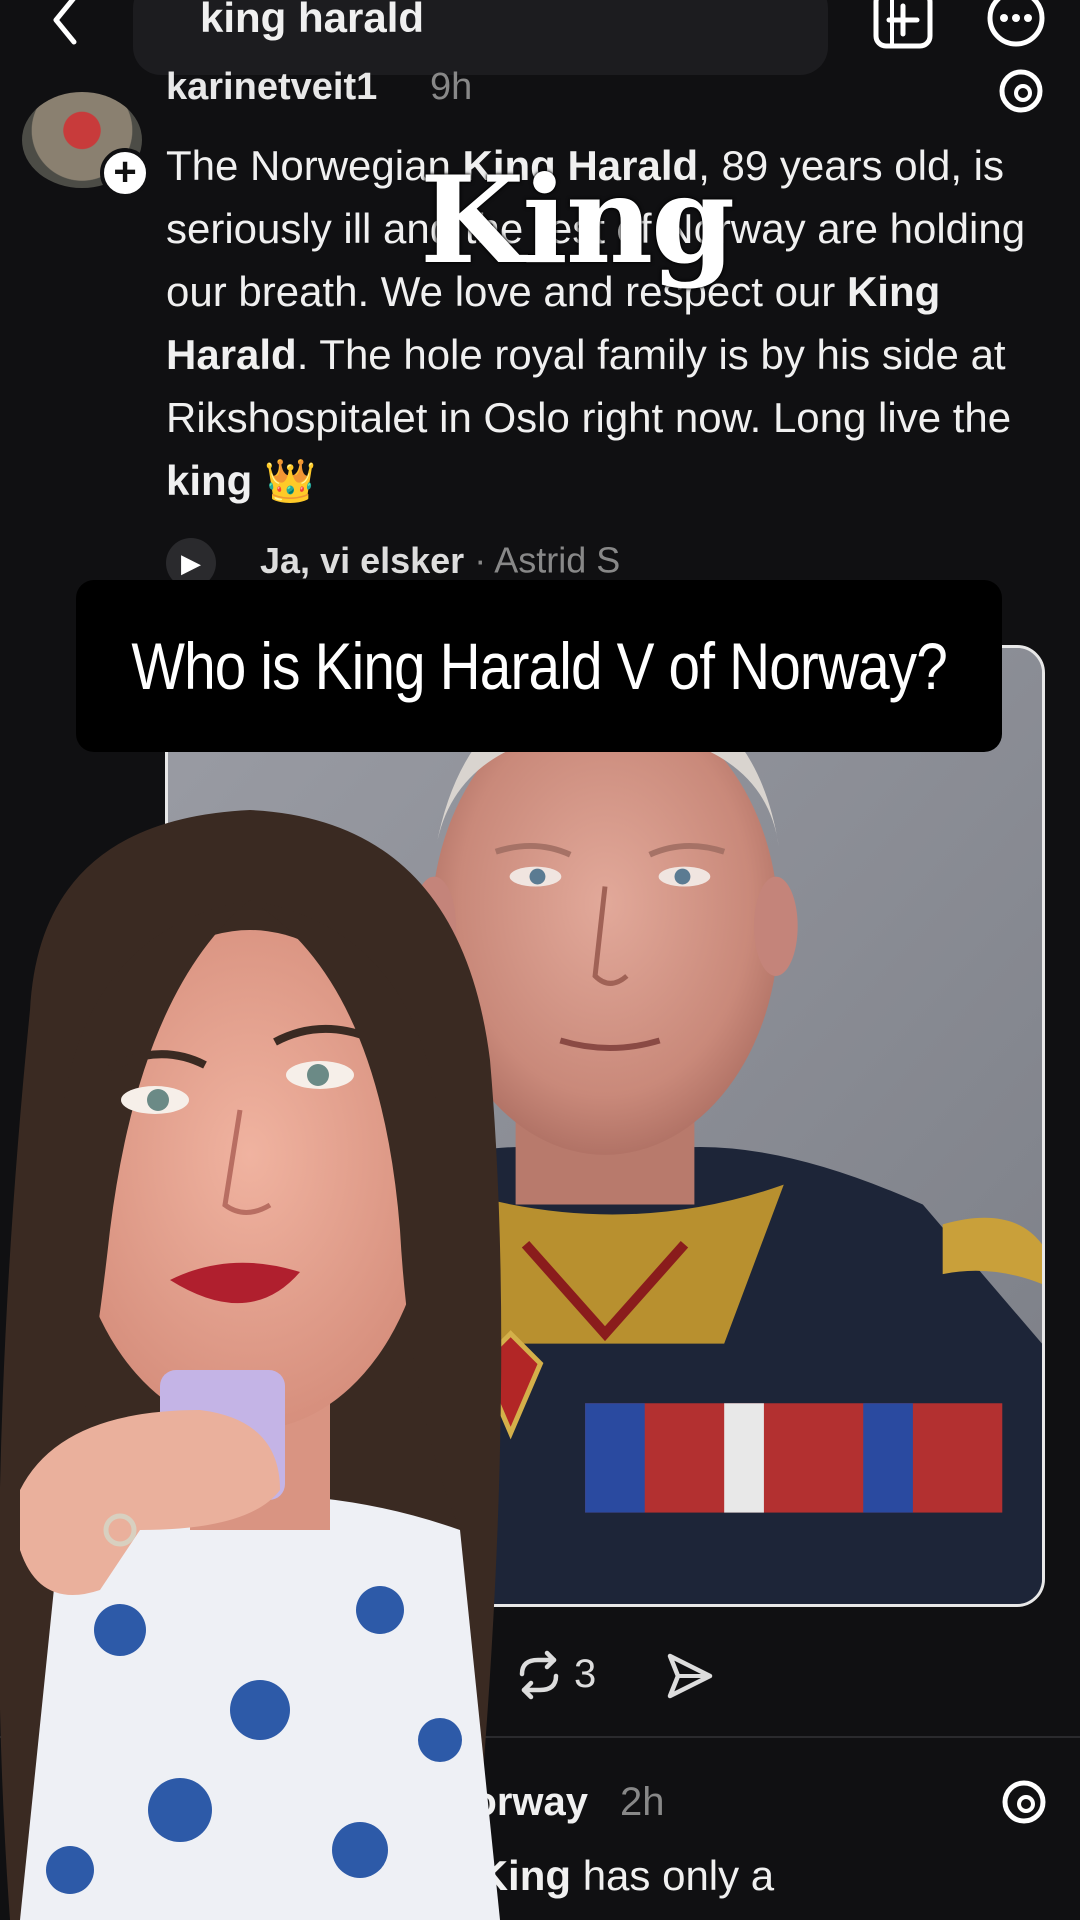  Describe the element at coordinates (642, 1802) in the screenshot. I see `post2-timestamp: 2h` at that location.